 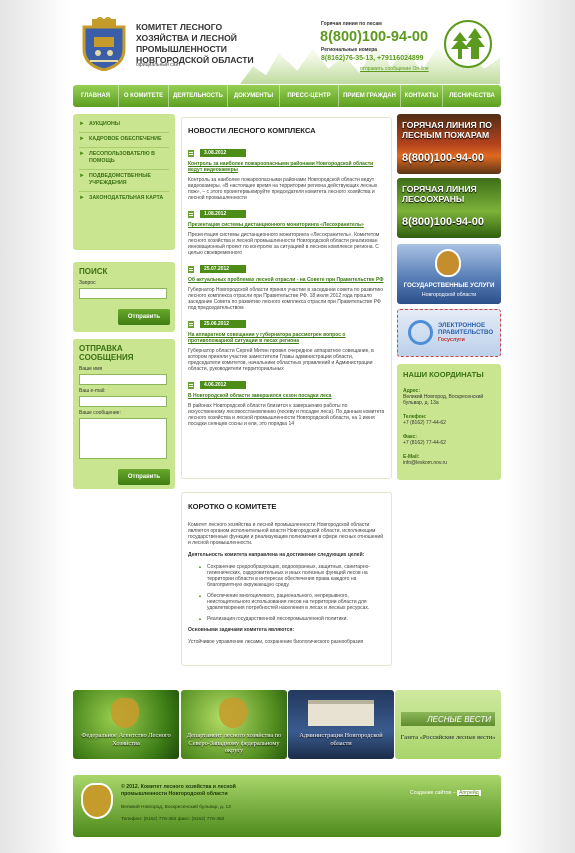 What do you see at coordinates (123, 438) in the screenshot?
I see `message-textarea` at bounding box center [123, 438].